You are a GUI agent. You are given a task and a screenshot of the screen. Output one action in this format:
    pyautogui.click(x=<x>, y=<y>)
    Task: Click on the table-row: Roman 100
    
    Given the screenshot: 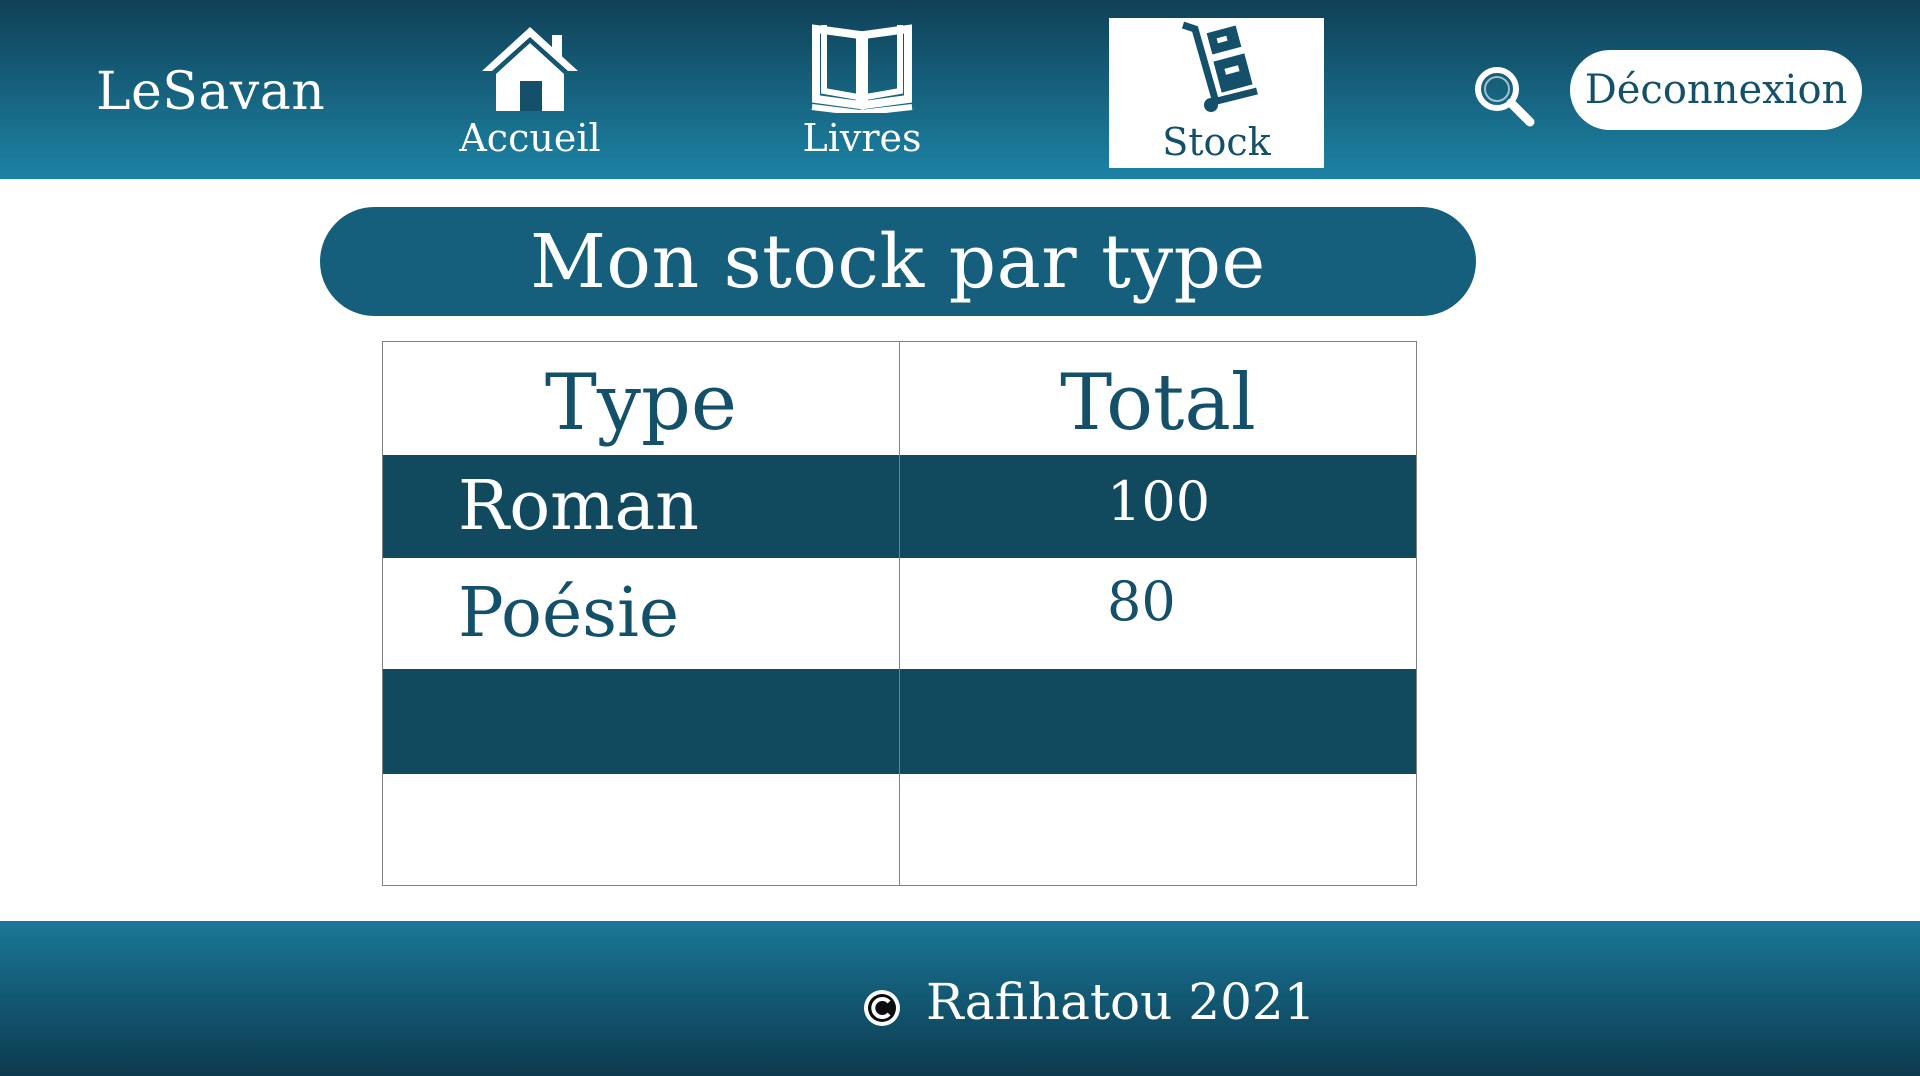 What is the action you would take?
    pyautogui.click(x=899, y=506)
    